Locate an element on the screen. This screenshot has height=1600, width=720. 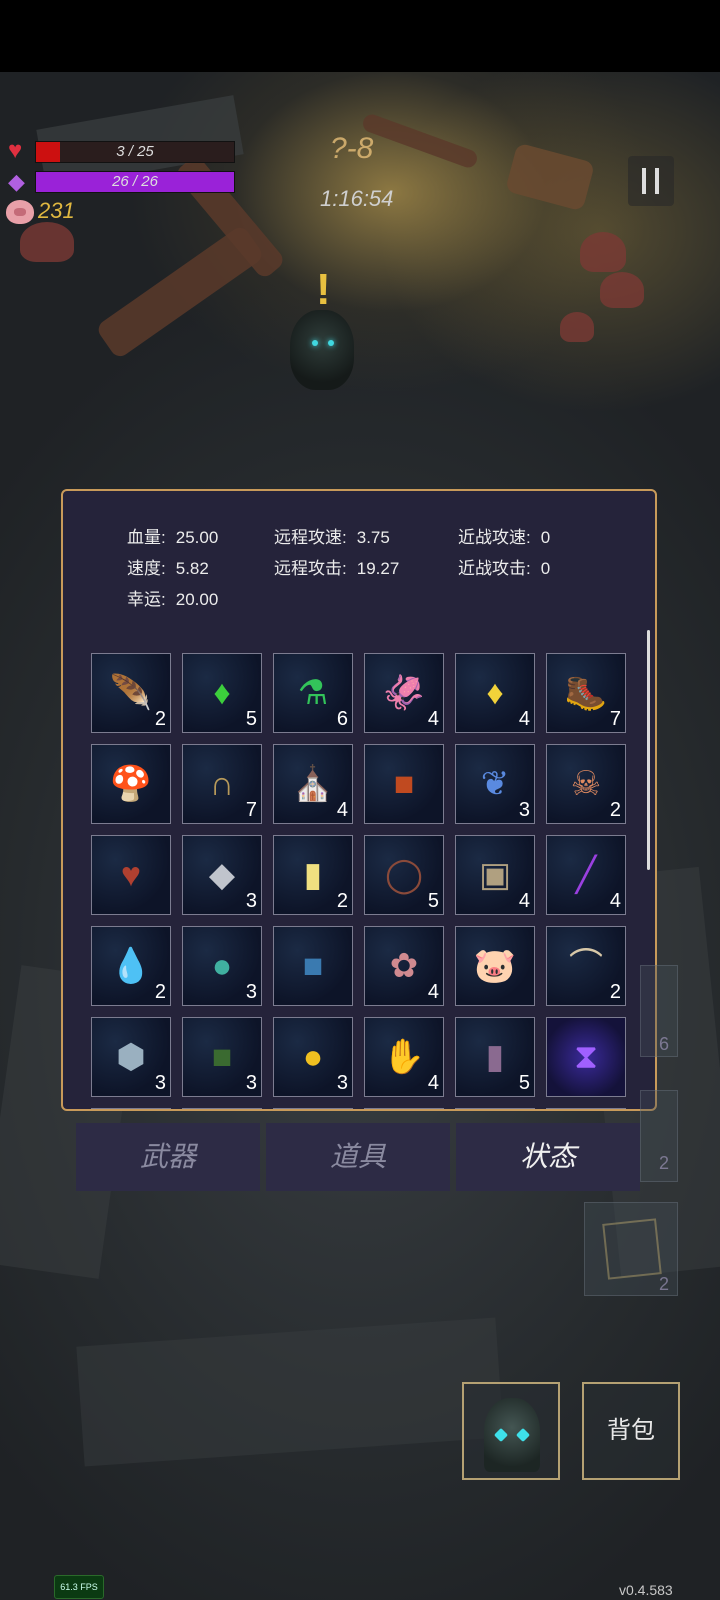
inventory-slot: ╱ 4 is located at coordinates (586, 875).